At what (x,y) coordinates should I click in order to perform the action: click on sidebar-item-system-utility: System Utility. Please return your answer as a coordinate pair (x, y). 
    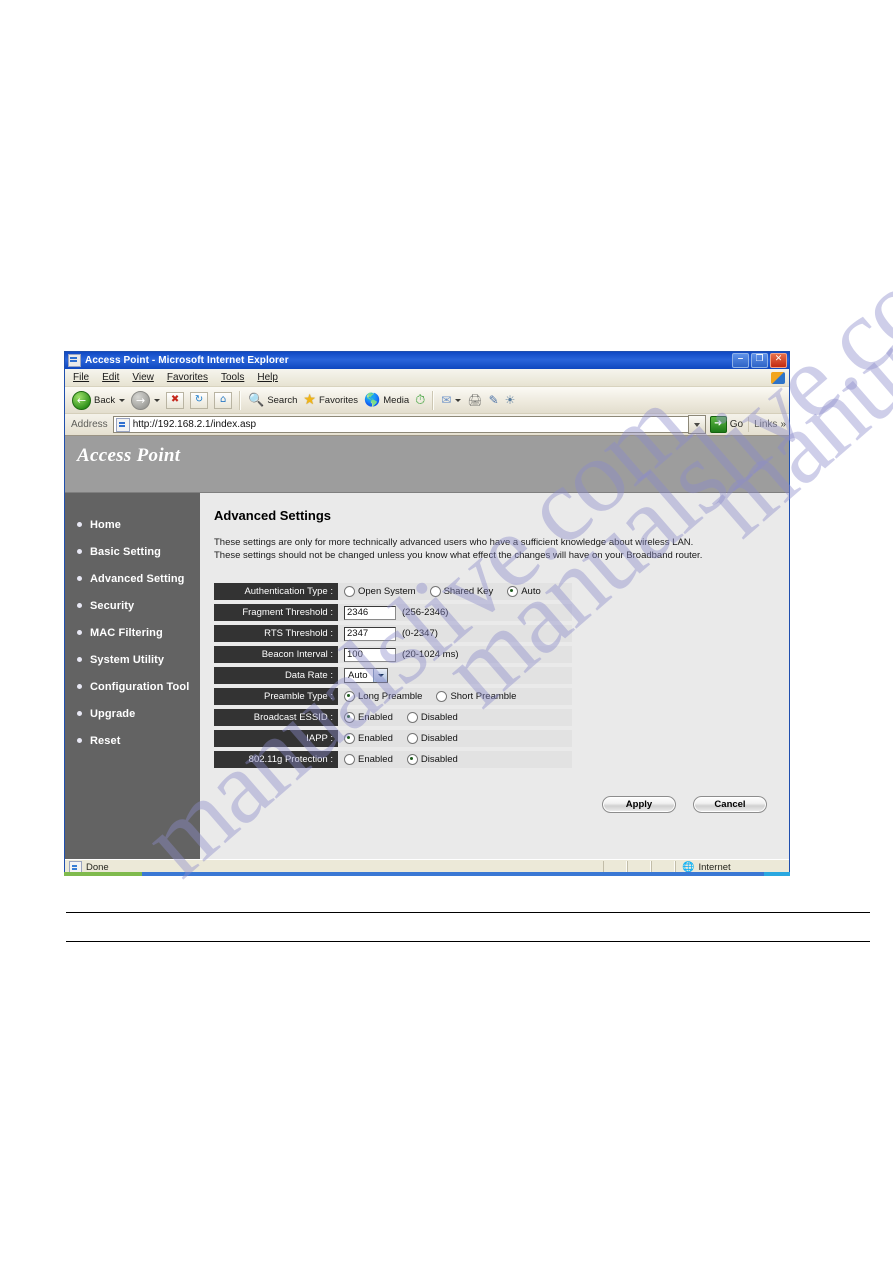
    Looking at the image, I should click on (132, 659).